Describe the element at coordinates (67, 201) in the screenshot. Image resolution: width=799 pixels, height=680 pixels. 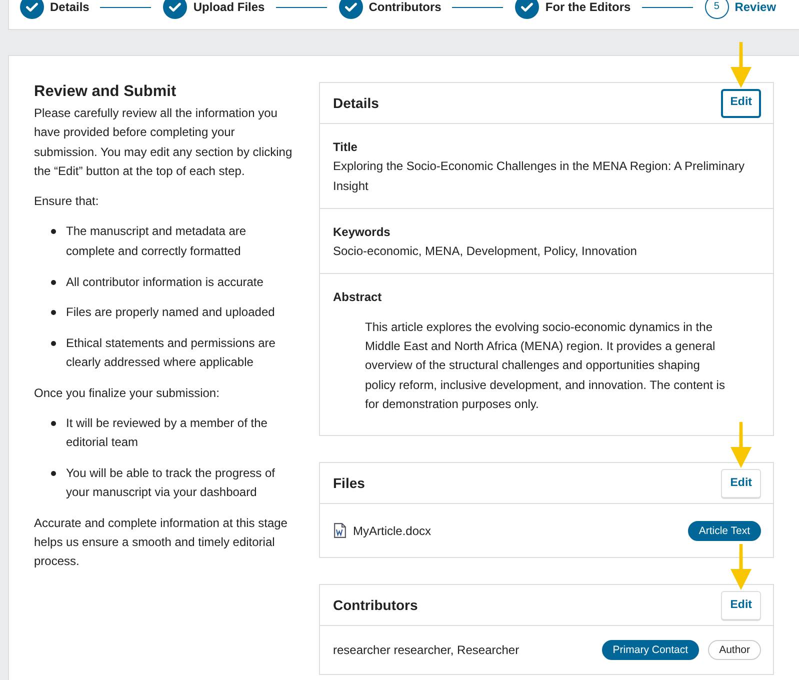
I see `intro-paragraph: Ensure that:` at that location.